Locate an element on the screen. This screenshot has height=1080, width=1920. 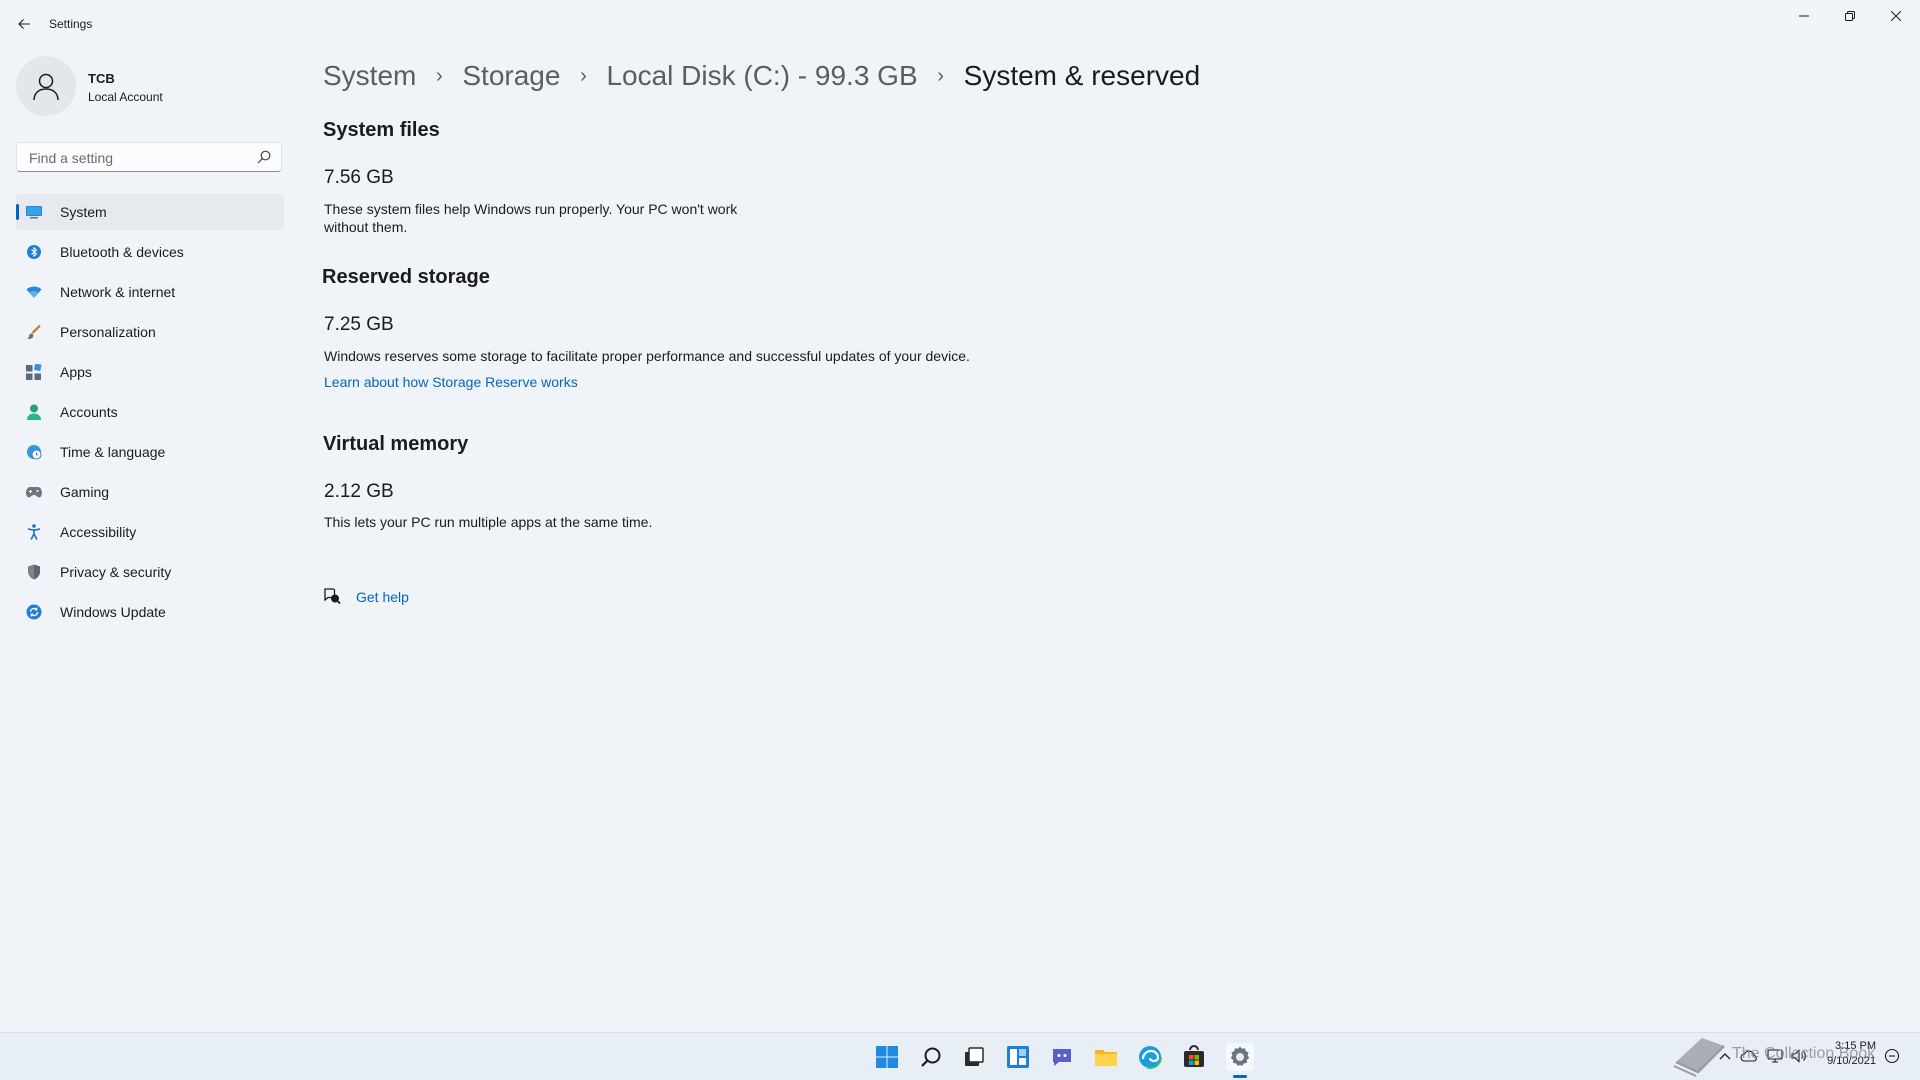
breadcrumb-system: System is located at coordinates (369, 76).